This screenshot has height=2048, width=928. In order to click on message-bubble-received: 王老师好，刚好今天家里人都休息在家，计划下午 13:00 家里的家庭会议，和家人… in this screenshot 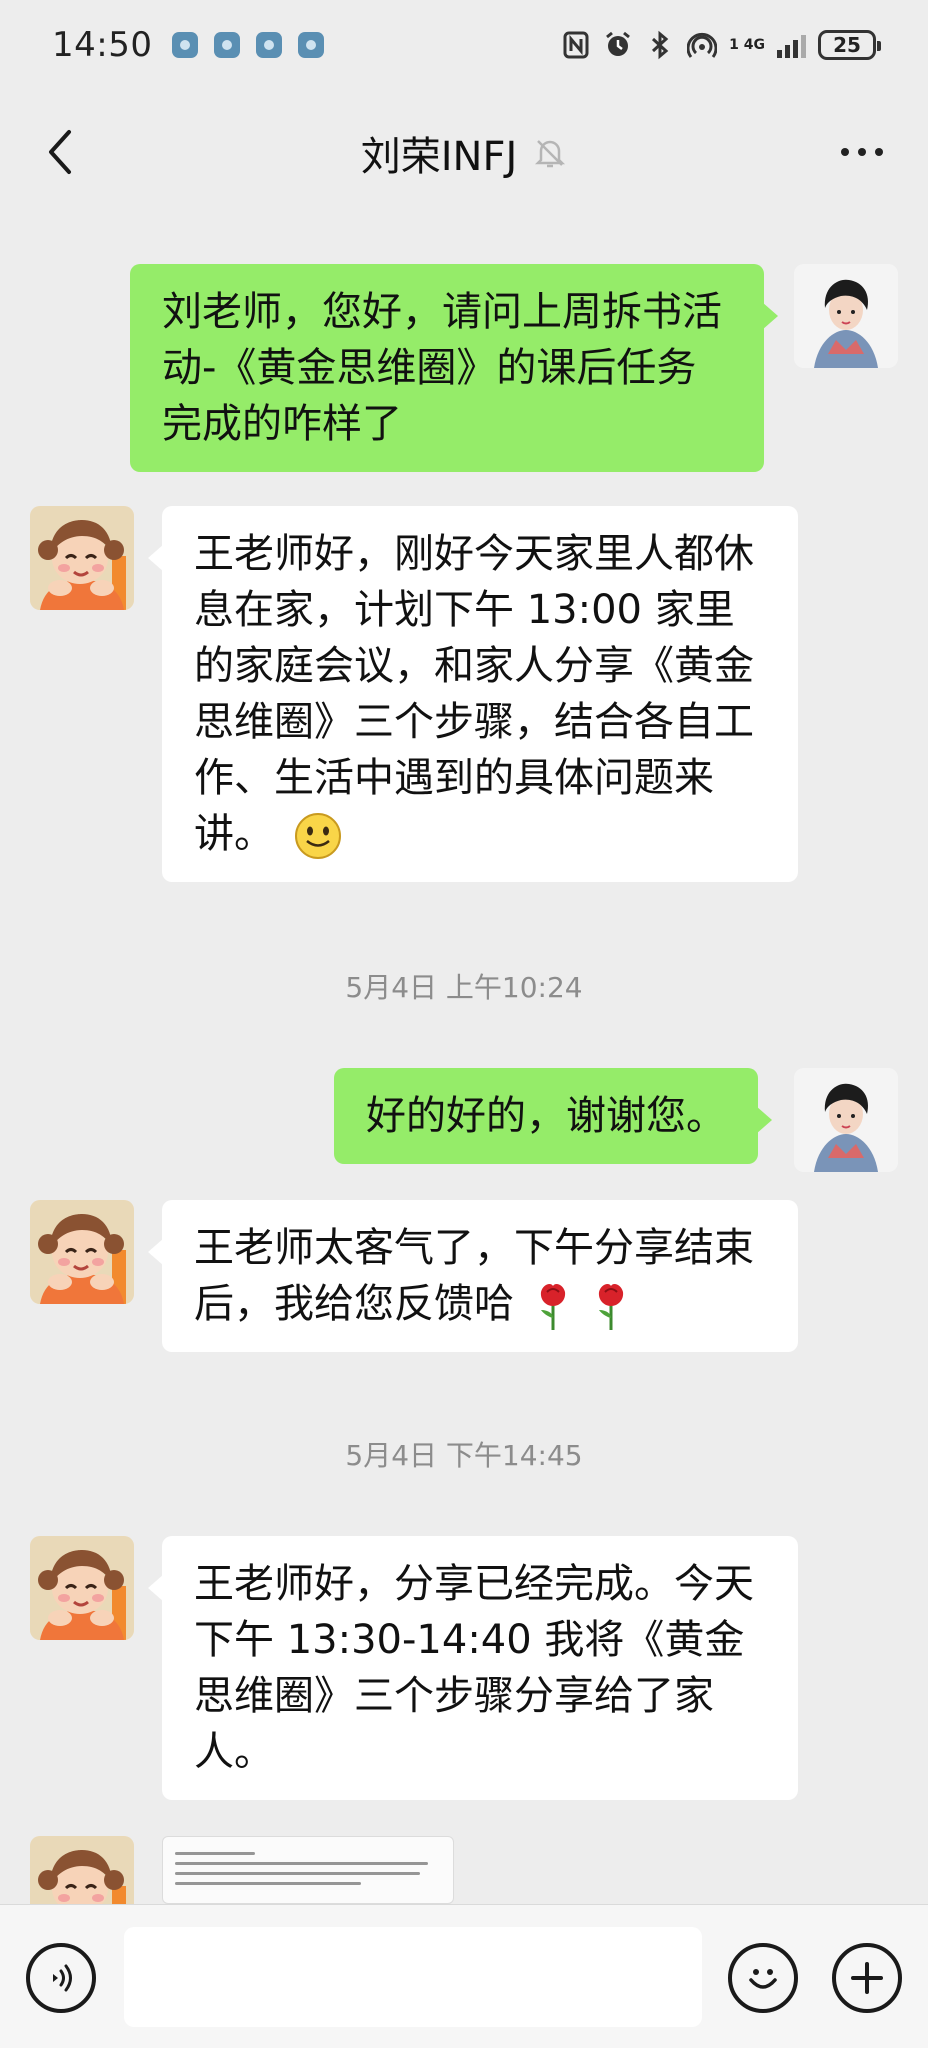, I will do `click(473, 694)`.